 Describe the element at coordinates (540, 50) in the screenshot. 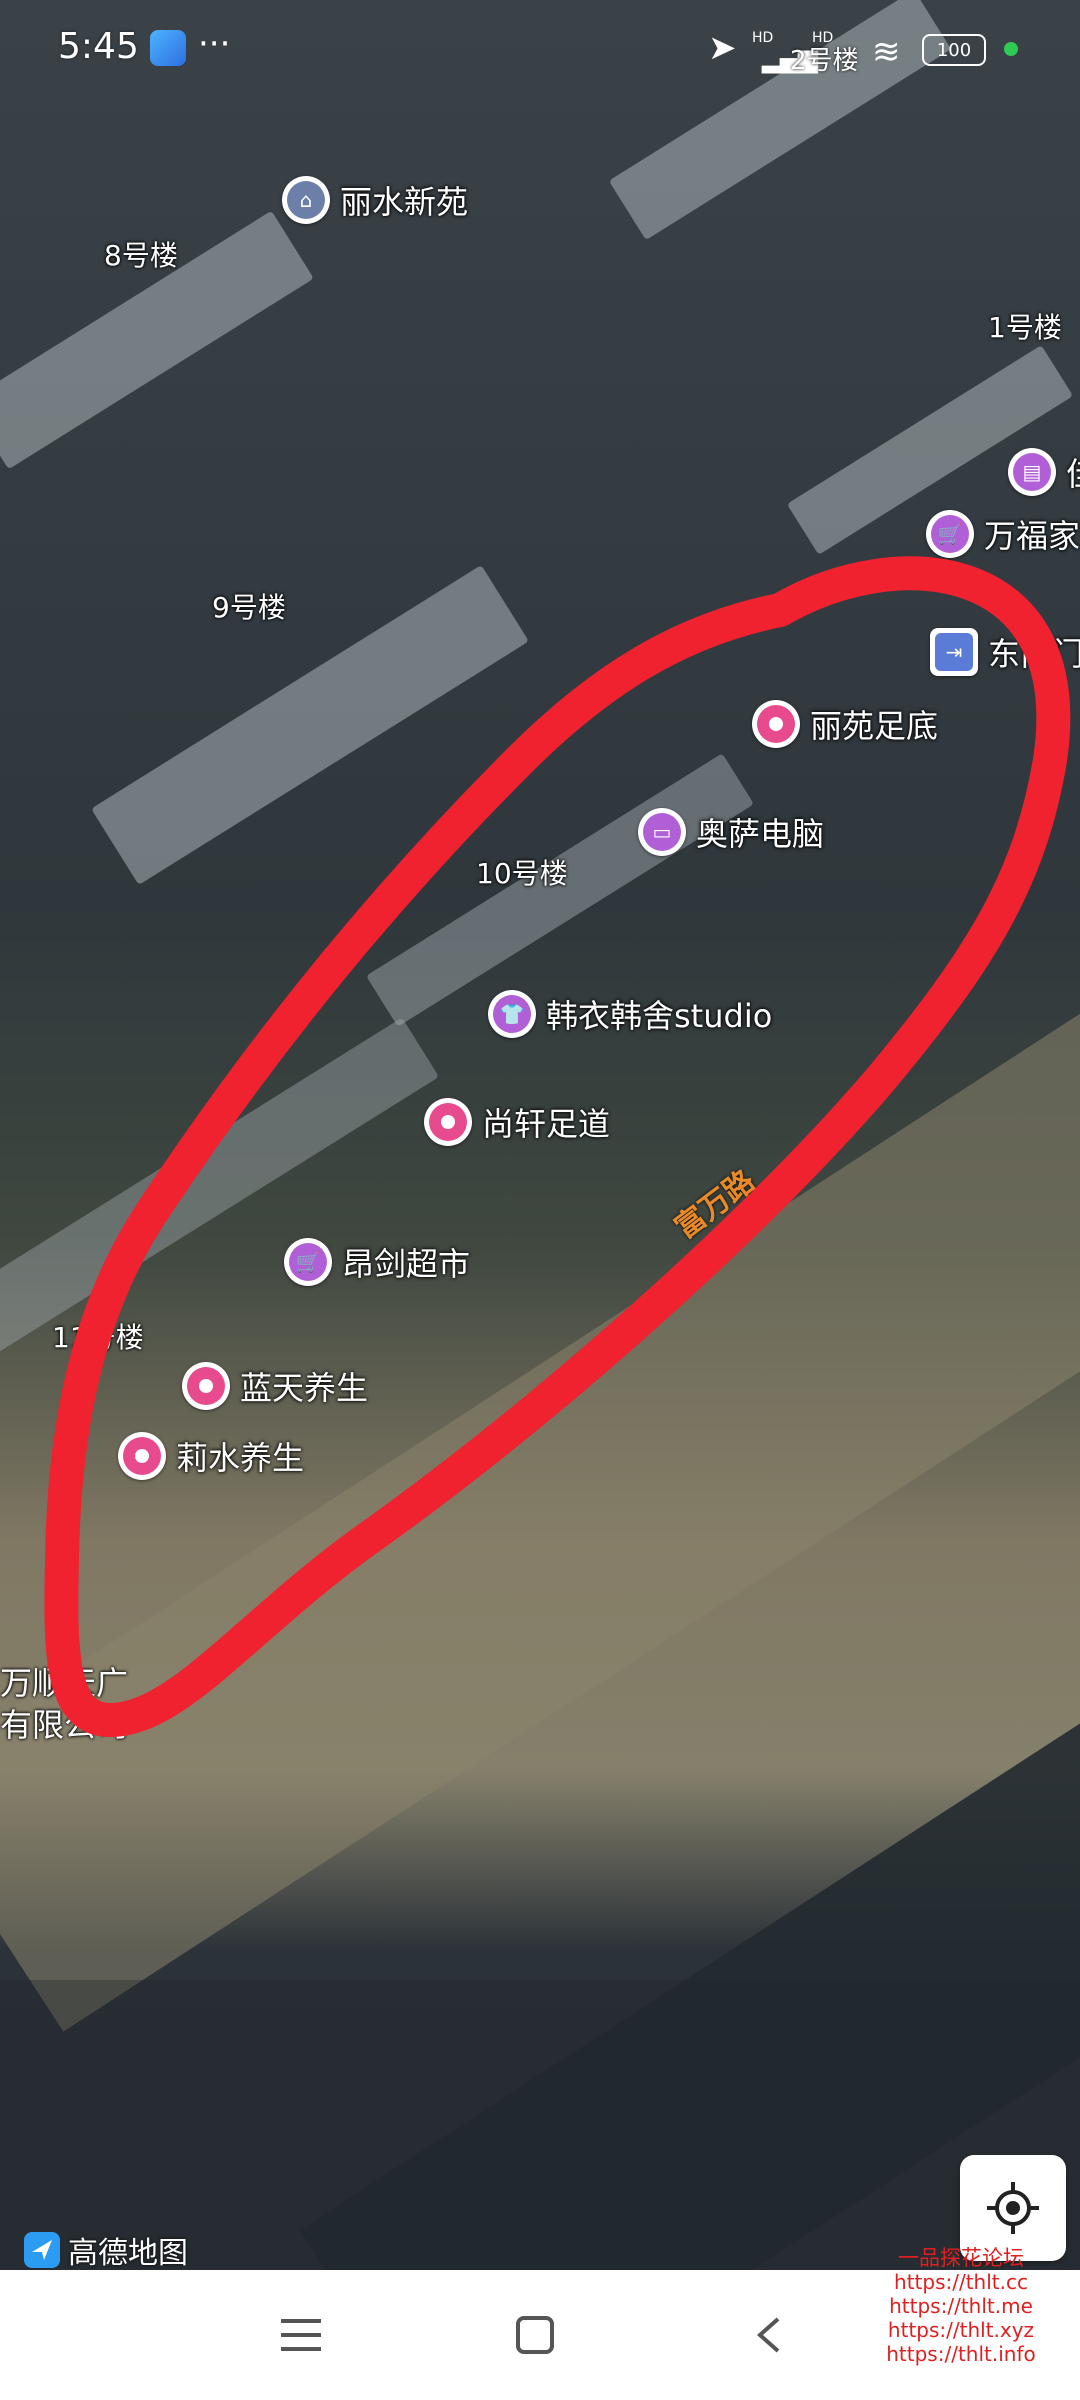

I see `status-bar: 5:45 ··· ➤ HD ▂▄▆ HD 2号楼 ≋ 100` at that location.